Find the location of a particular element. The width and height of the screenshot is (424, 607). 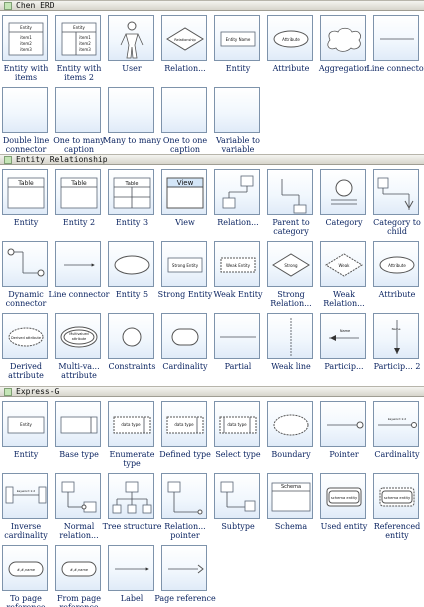

section-header: Entity Relationship is located at coordinates (212, 159).